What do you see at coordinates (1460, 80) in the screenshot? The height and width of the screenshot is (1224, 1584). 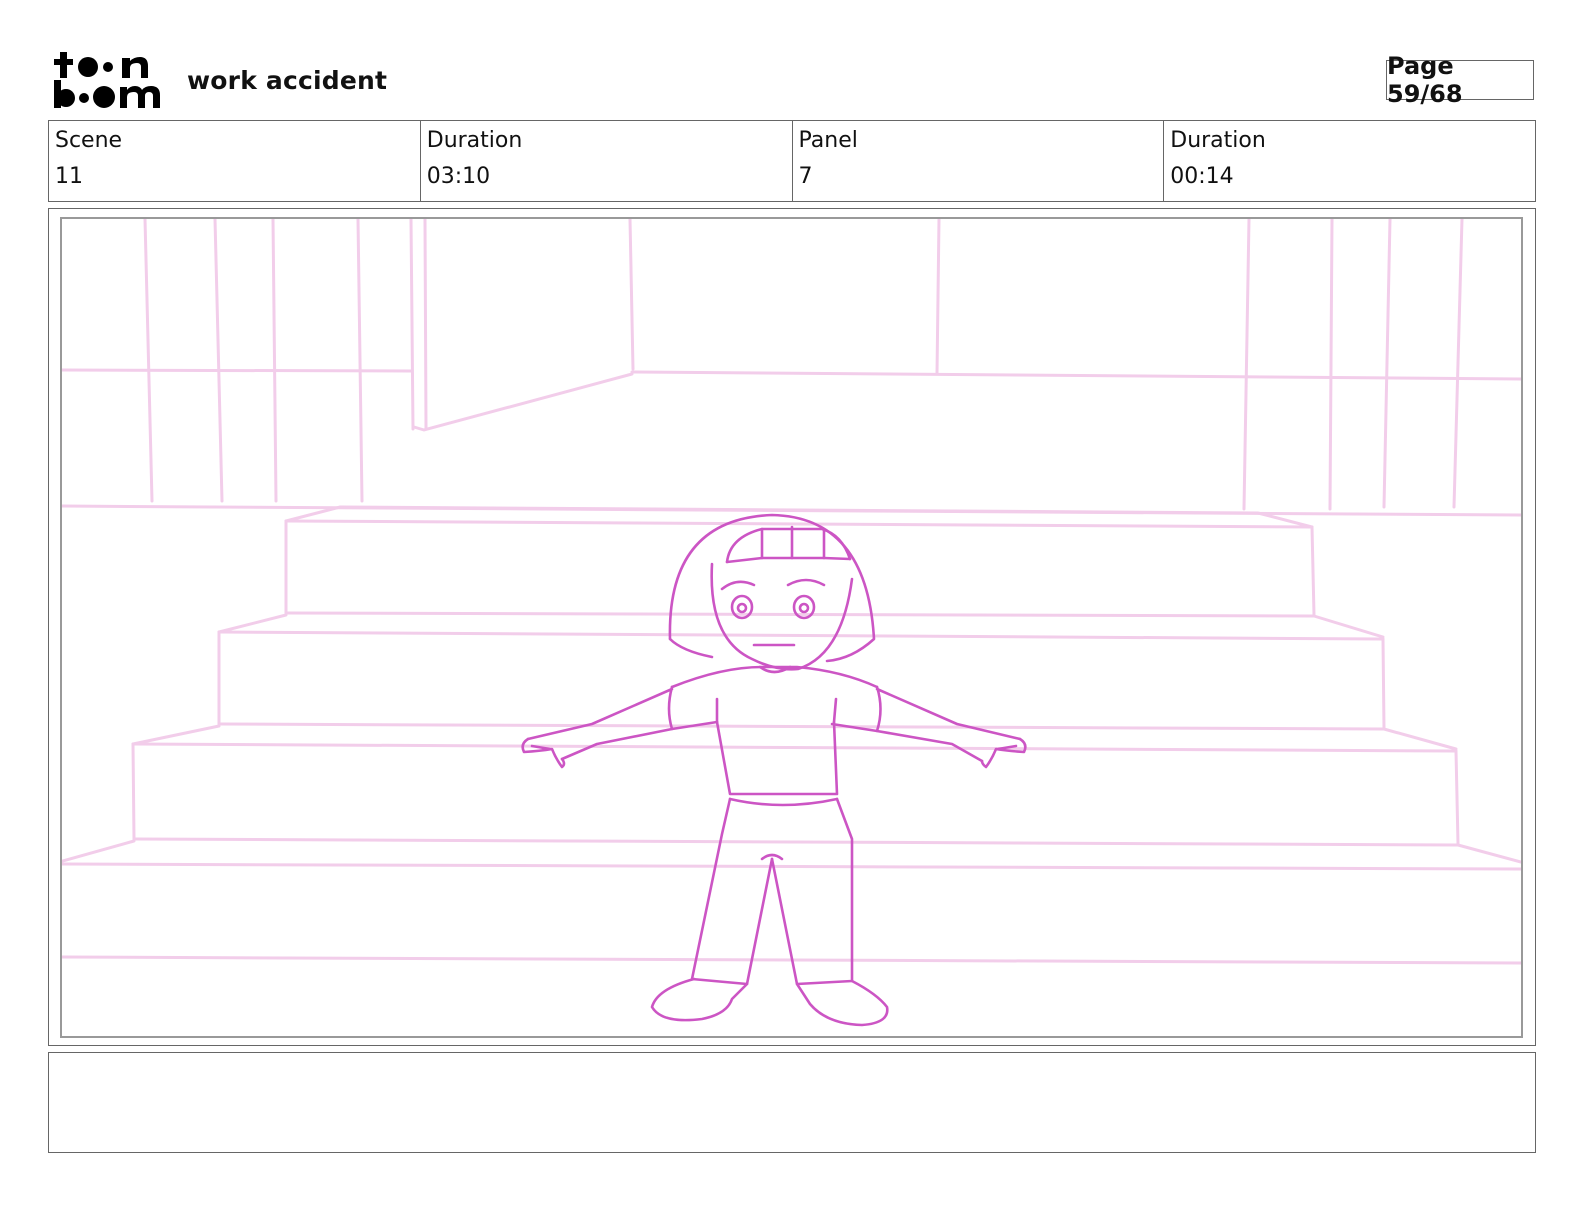 I see `page-indicator: Page 59/68` at bounding box center [1460, 80].